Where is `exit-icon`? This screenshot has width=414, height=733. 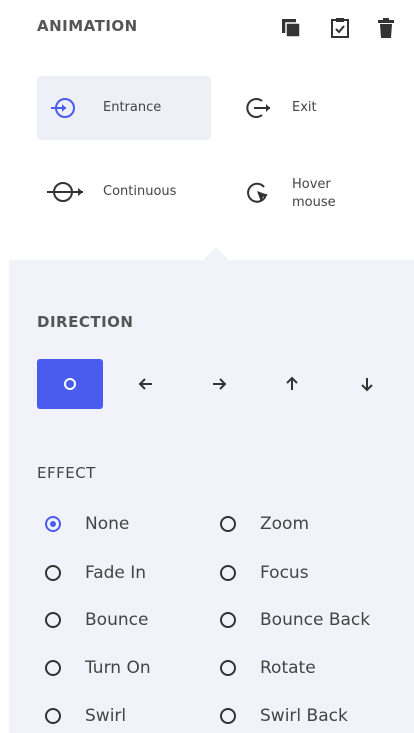
exit-icon is located at coordinates (258, 108).